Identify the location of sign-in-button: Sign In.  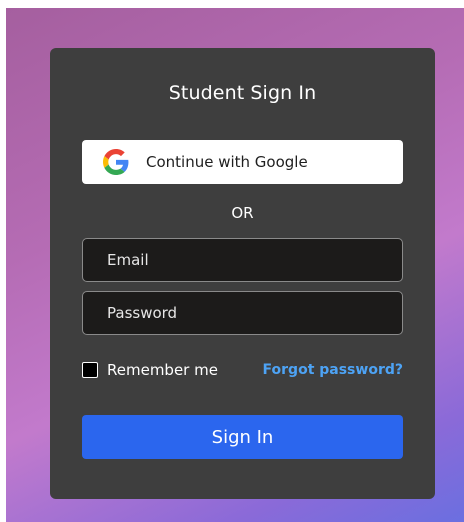
(242, 437).